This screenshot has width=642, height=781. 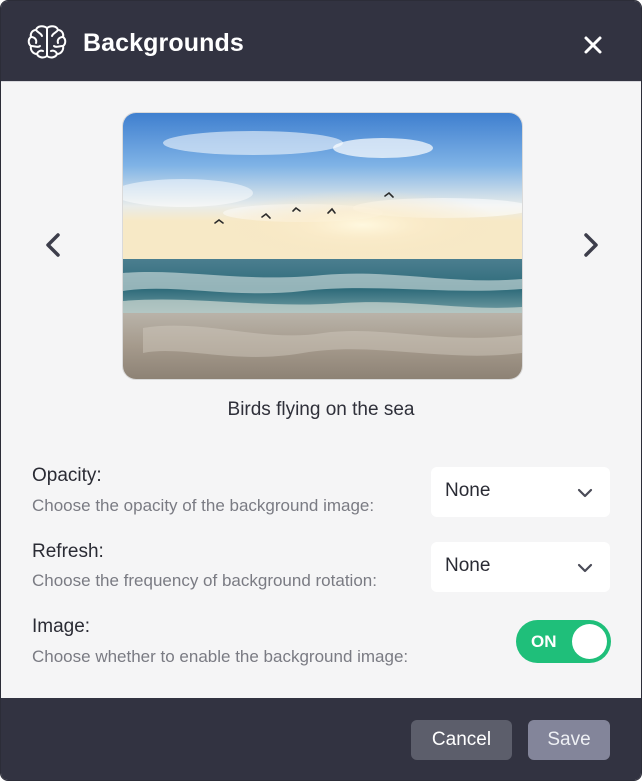 What do you see at coordinates (468, 490) in the screenshot?
I see `opacity-select-value: None` at bounding box center [468, 490].